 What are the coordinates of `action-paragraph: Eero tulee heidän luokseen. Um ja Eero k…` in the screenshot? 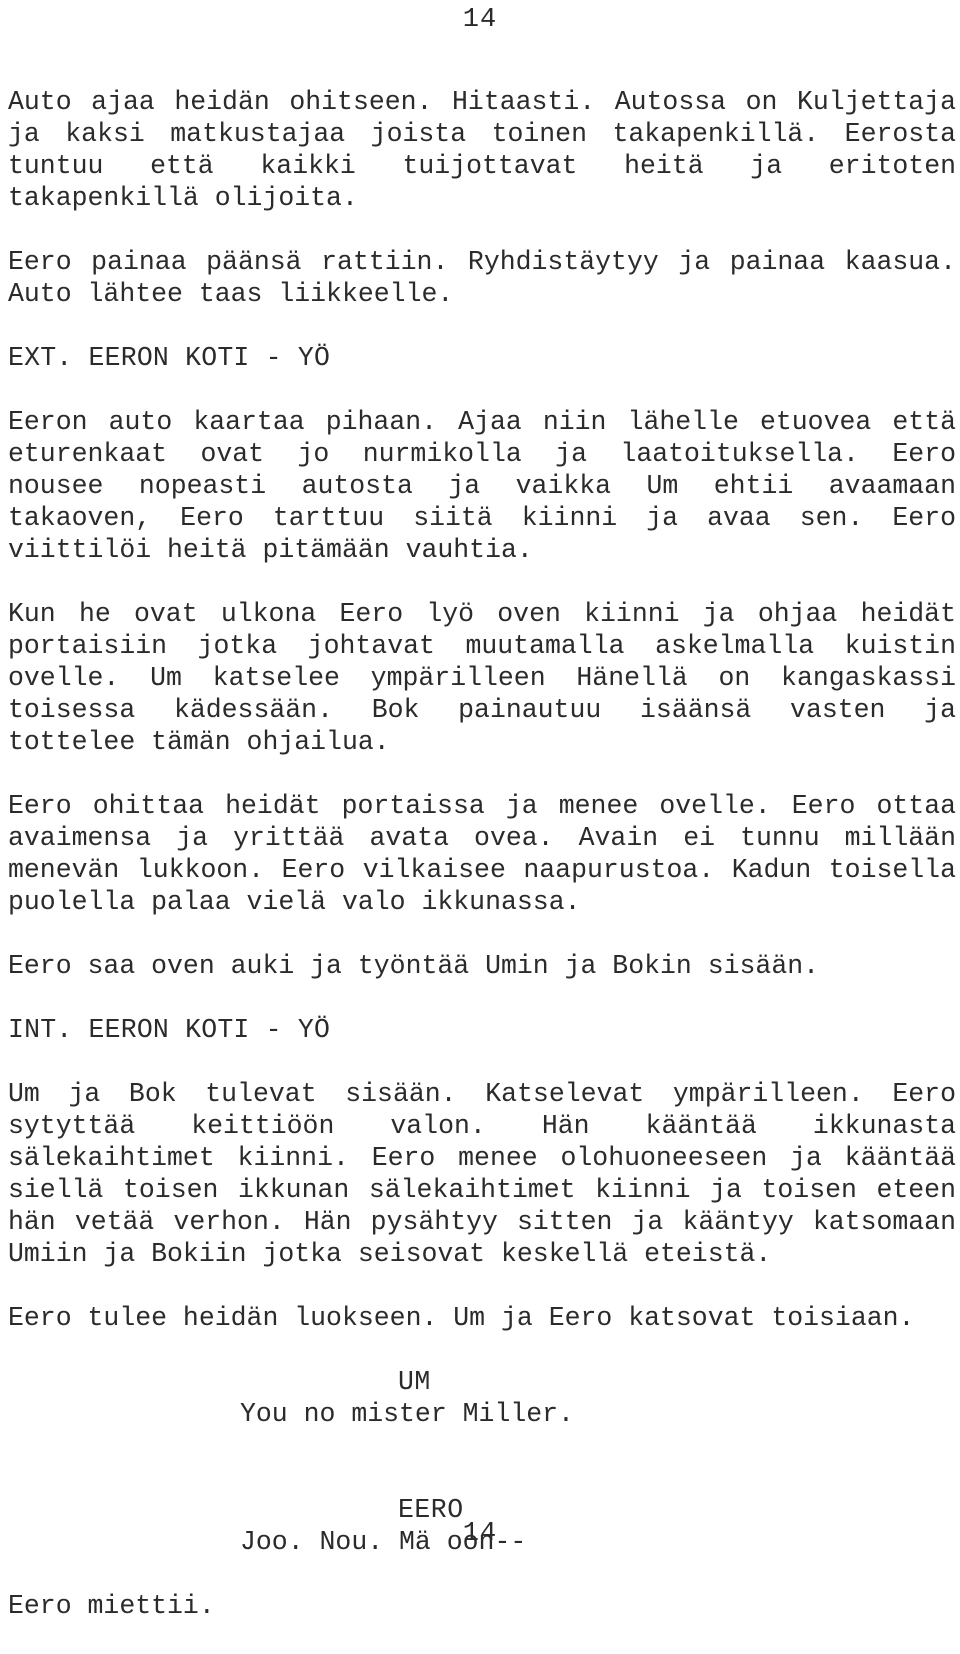 It's located at (461, 1318).